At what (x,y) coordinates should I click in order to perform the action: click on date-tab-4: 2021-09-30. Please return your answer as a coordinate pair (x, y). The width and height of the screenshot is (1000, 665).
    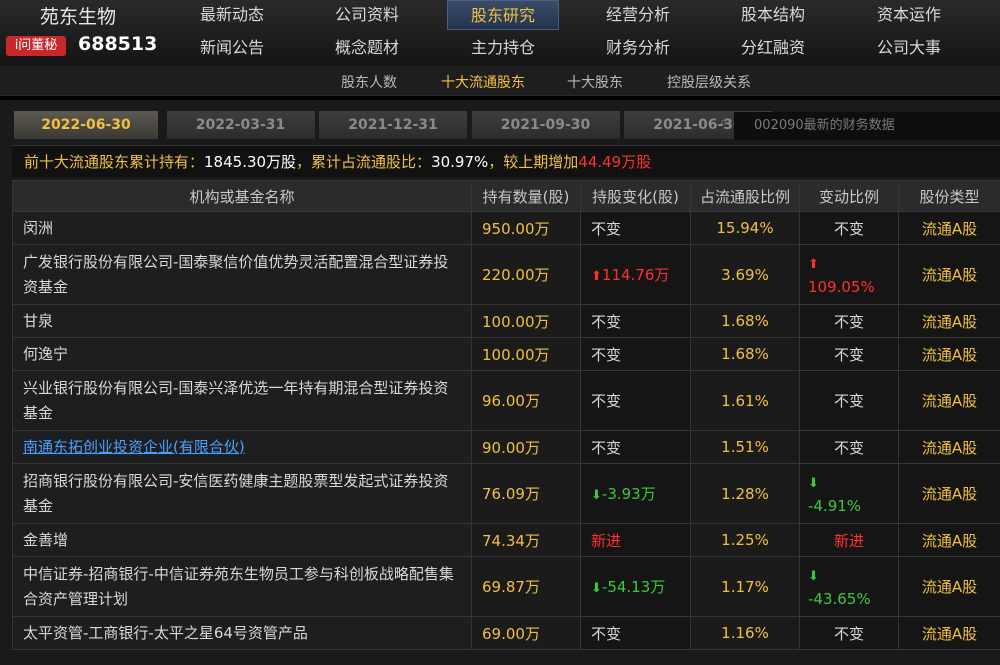
    Looking at the image, I should click on (545, 125).